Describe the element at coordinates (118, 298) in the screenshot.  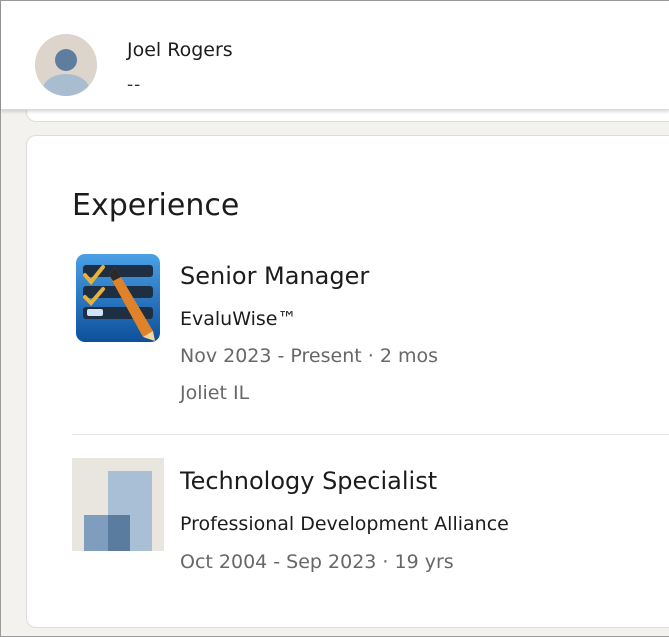
I see `evaluwise-logo-icon` at that location.